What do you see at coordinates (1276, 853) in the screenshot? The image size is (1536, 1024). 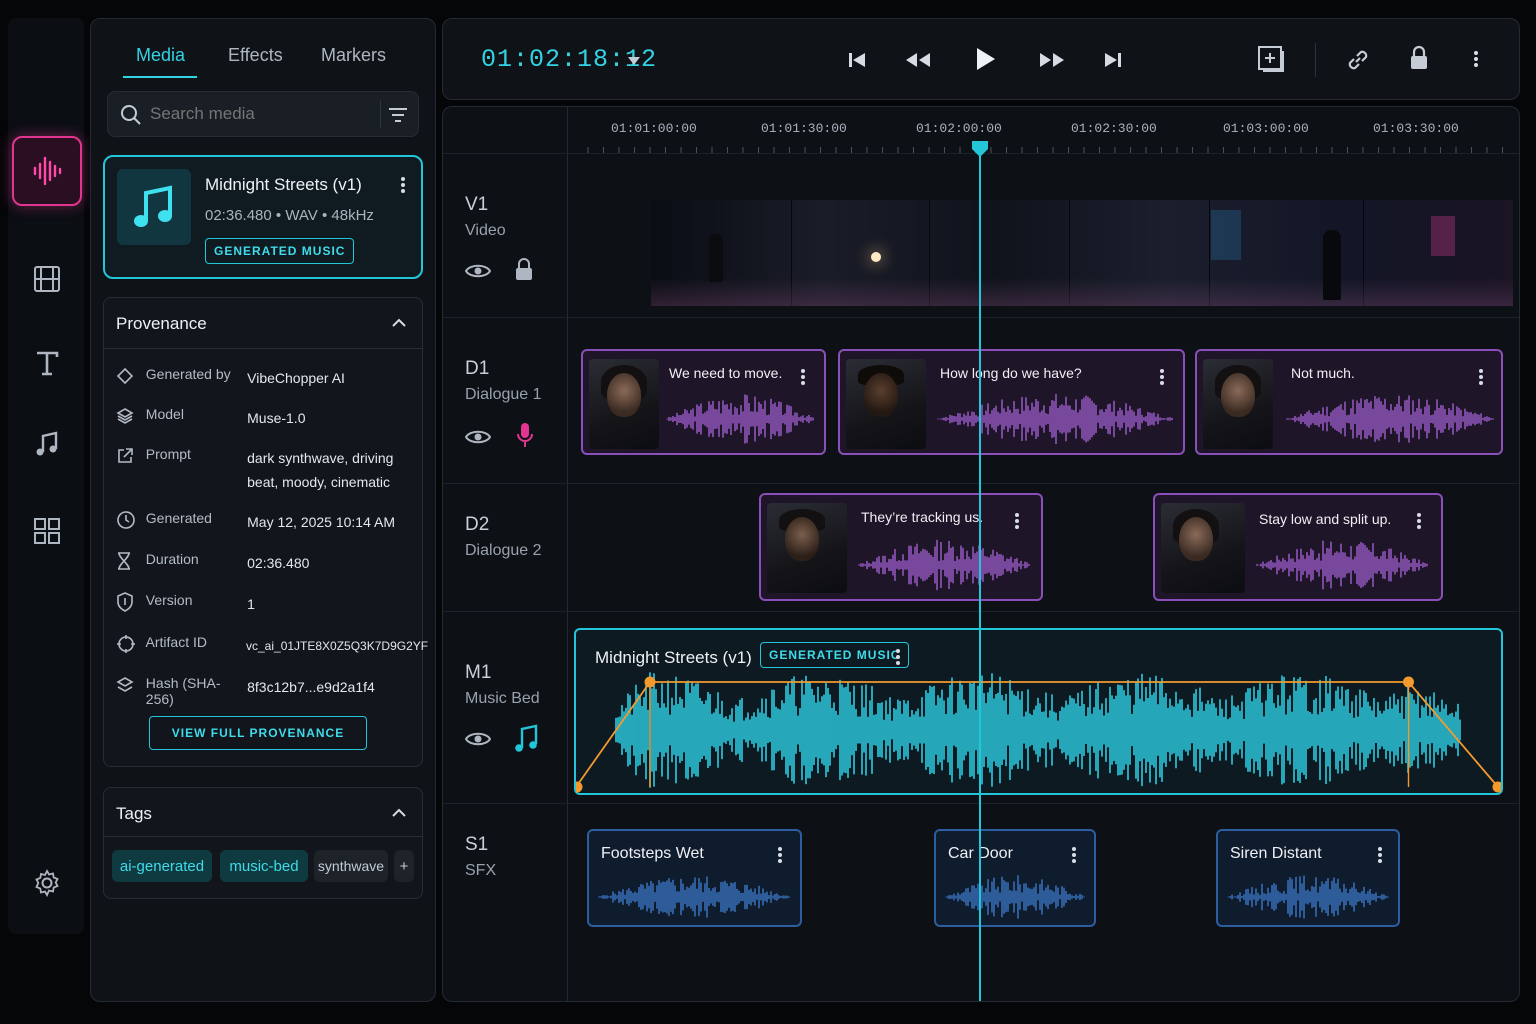 I see `clip-label: Siren Distant` at bounding box center [1276, 853].